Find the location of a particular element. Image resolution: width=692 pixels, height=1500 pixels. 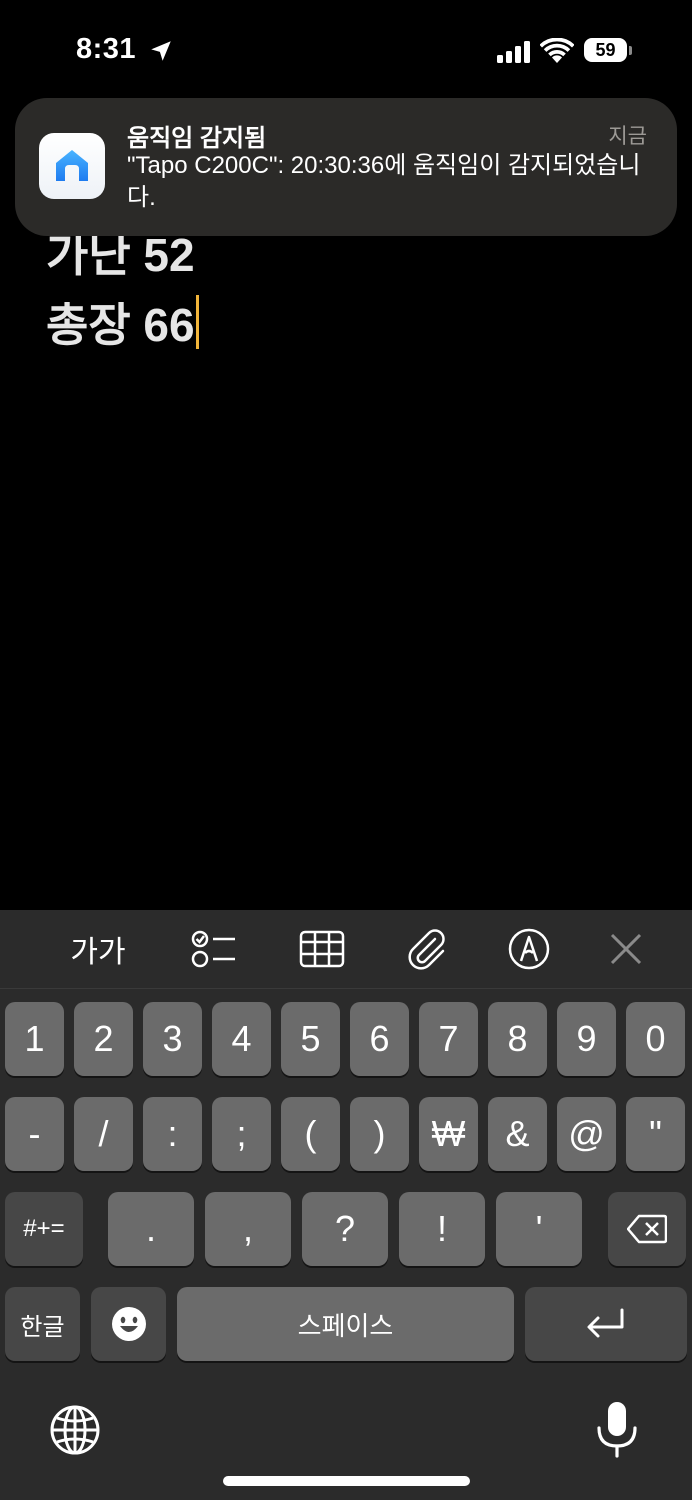

battery-indicator: 59 is located at coordinates (609, 51).